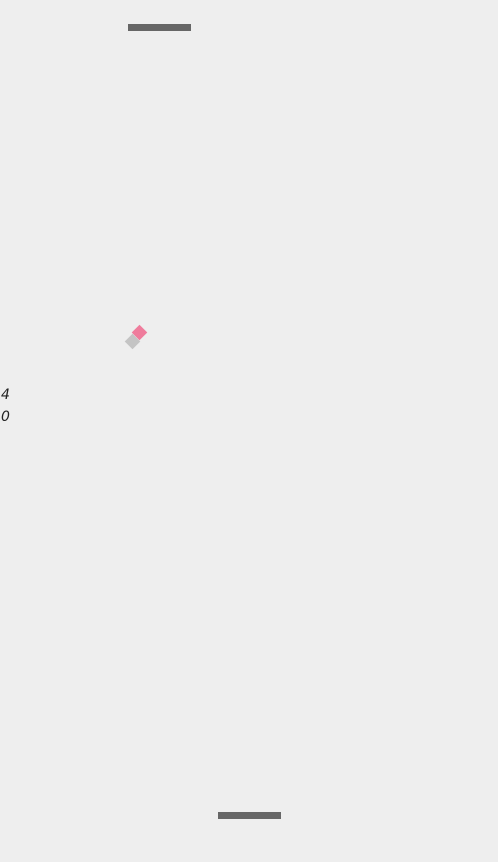 The image size is (498, 862). I want to click on bottom-player-score: 0, so click(5, 417).